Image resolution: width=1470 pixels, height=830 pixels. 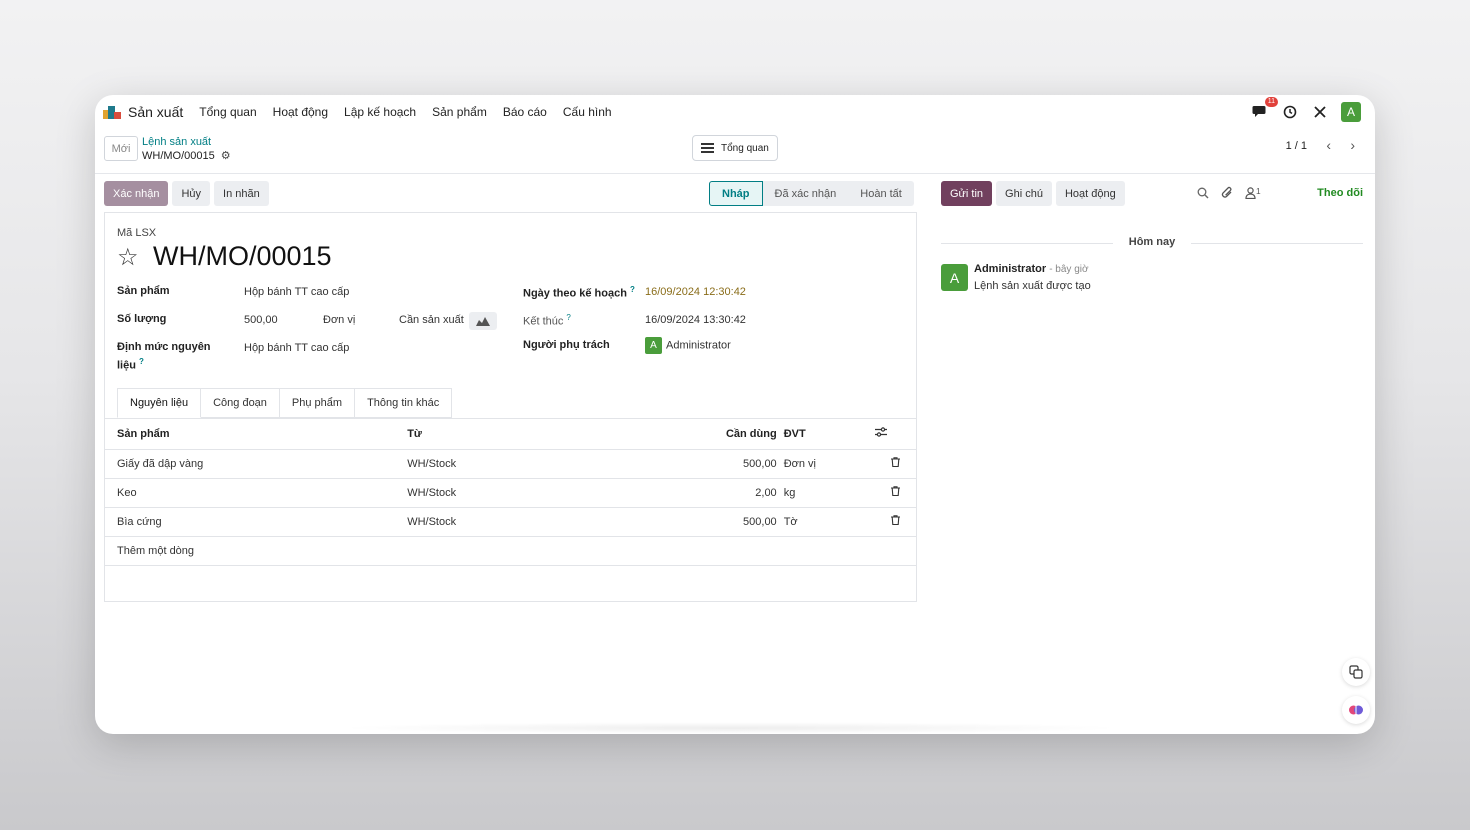 I want to click on print-label-button: In nhãn, so click(x=241, y=193).